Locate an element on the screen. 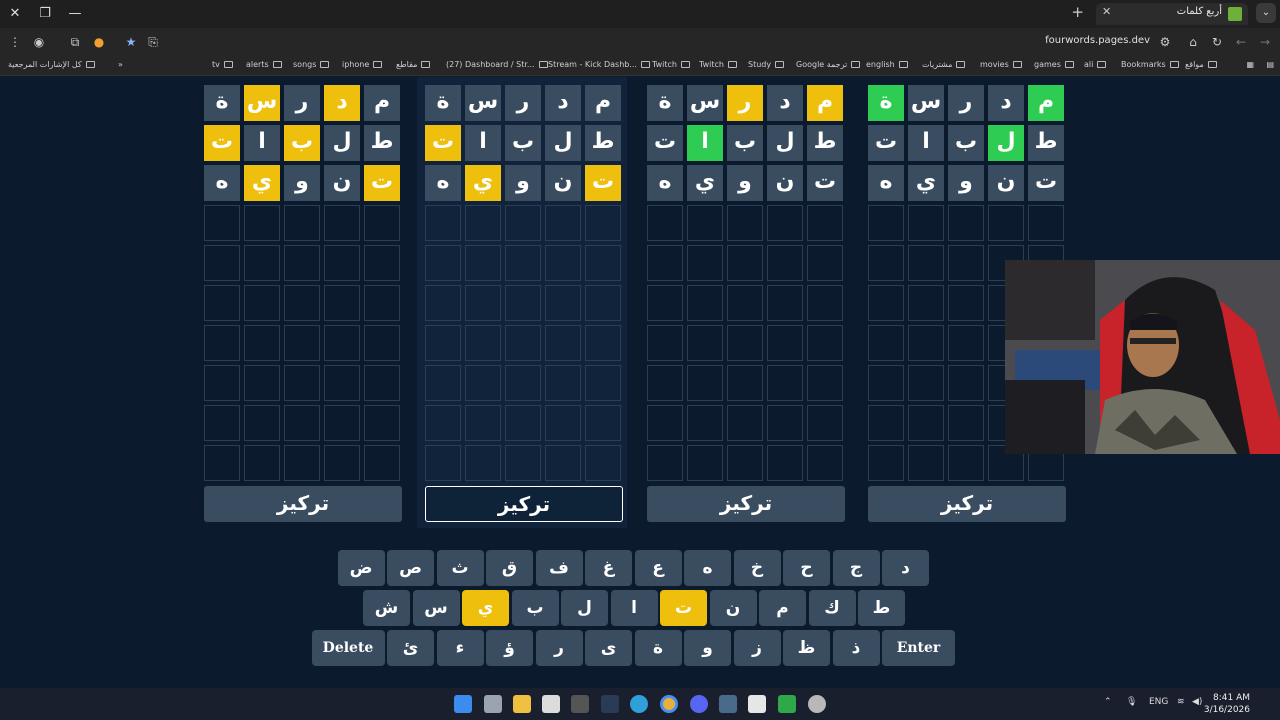 The height and width of the screenshot is (720, 1280). bookmark-item: مواقع is located at coordinates (1201, 64).